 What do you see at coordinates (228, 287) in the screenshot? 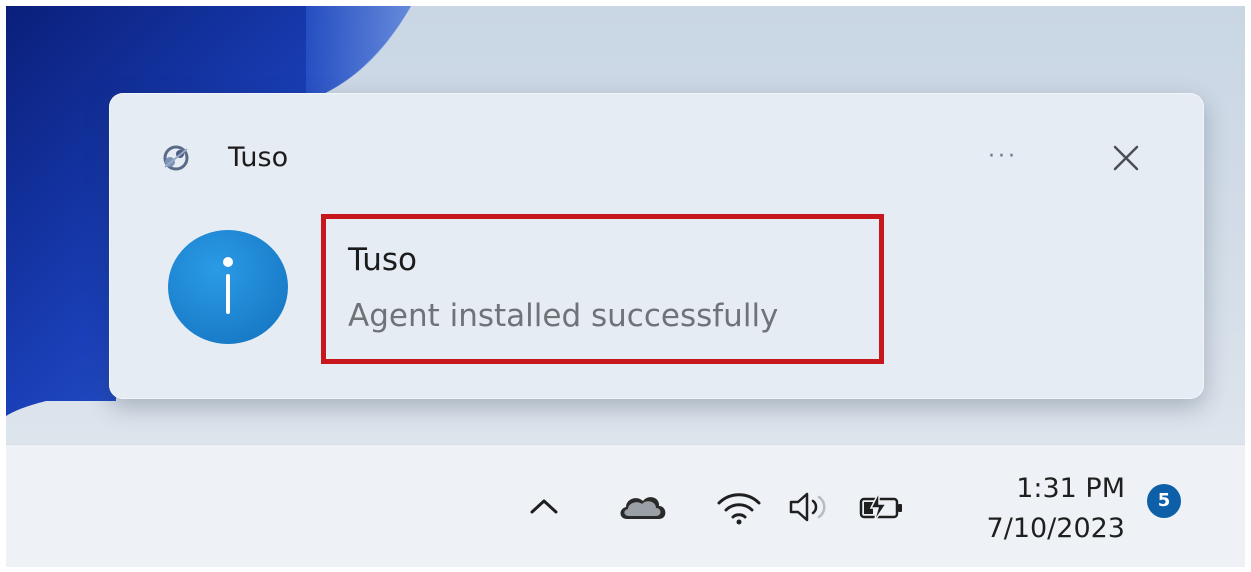
I see `info-icon` at bounding box center [228, 287].